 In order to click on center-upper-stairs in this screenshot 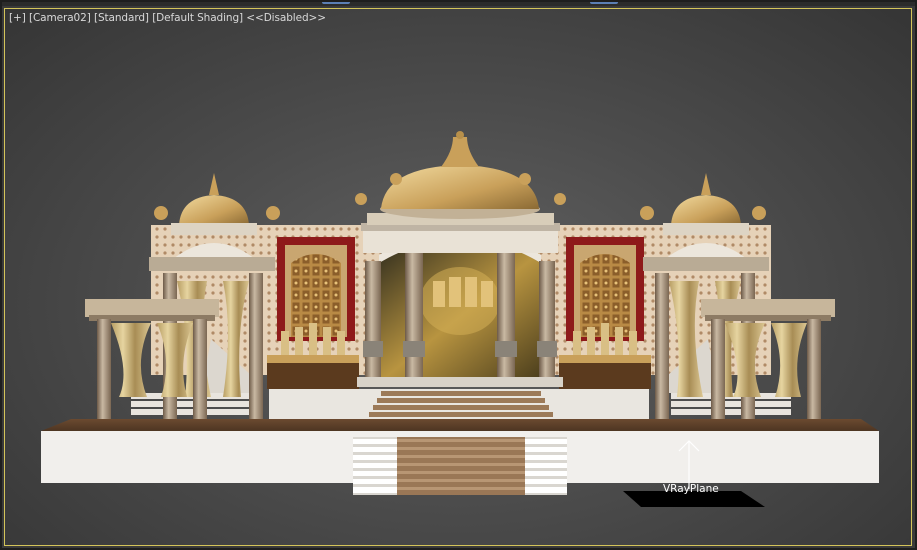, I will do `click(459, 404)`.